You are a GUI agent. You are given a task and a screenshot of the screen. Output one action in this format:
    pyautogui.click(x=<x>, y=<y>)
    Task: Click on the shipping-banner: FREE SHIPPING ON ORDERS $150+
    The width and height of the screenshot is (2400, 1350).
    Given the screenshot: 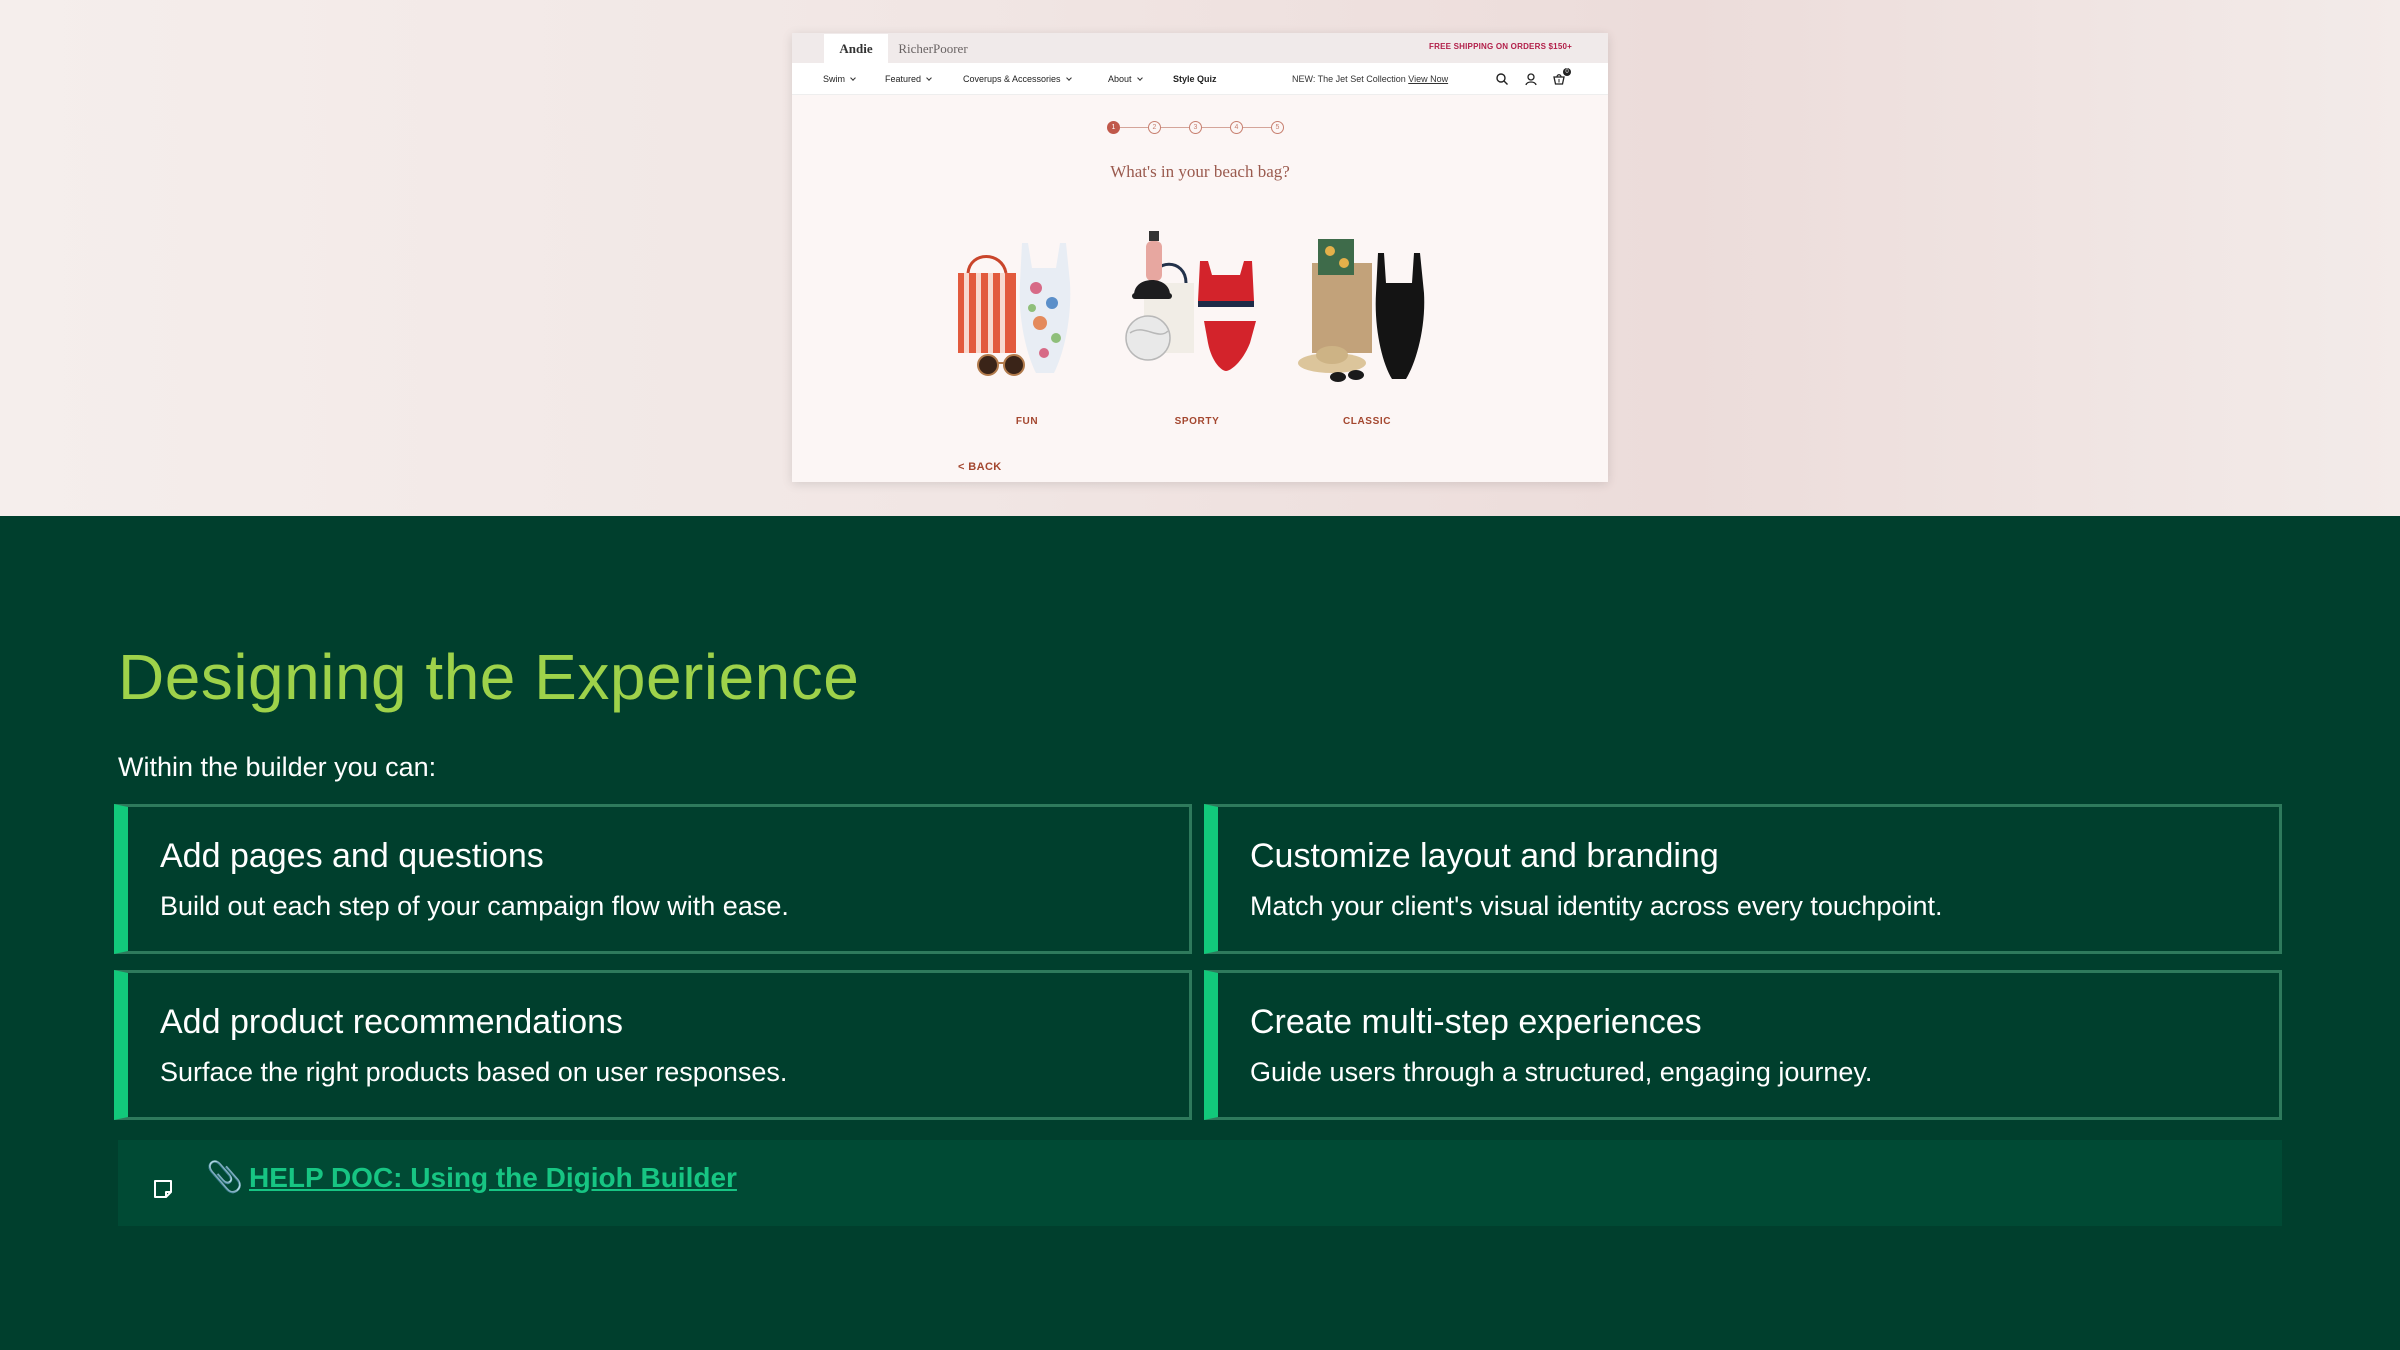 What is the action you would take?
    pyautogui.click(x=1500, y=46)
    